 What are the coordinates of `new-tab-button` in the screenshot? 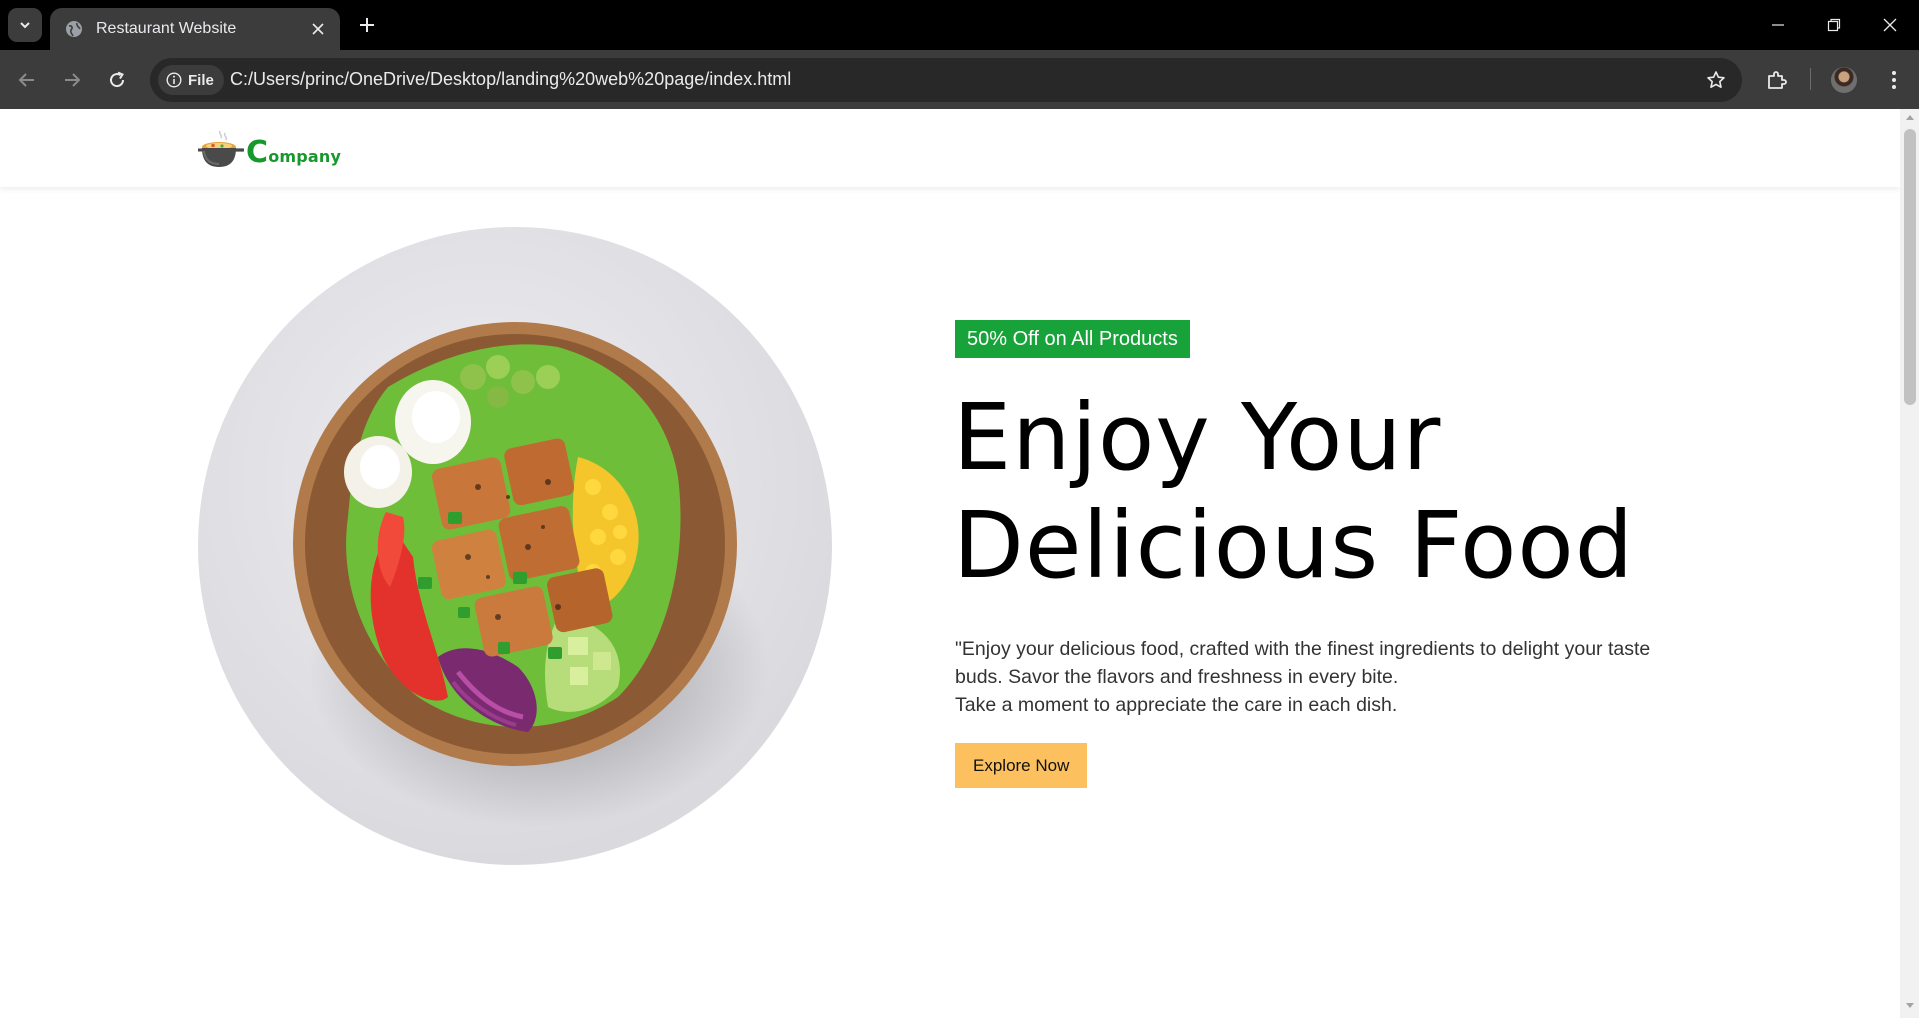 It's located at (367, 25).